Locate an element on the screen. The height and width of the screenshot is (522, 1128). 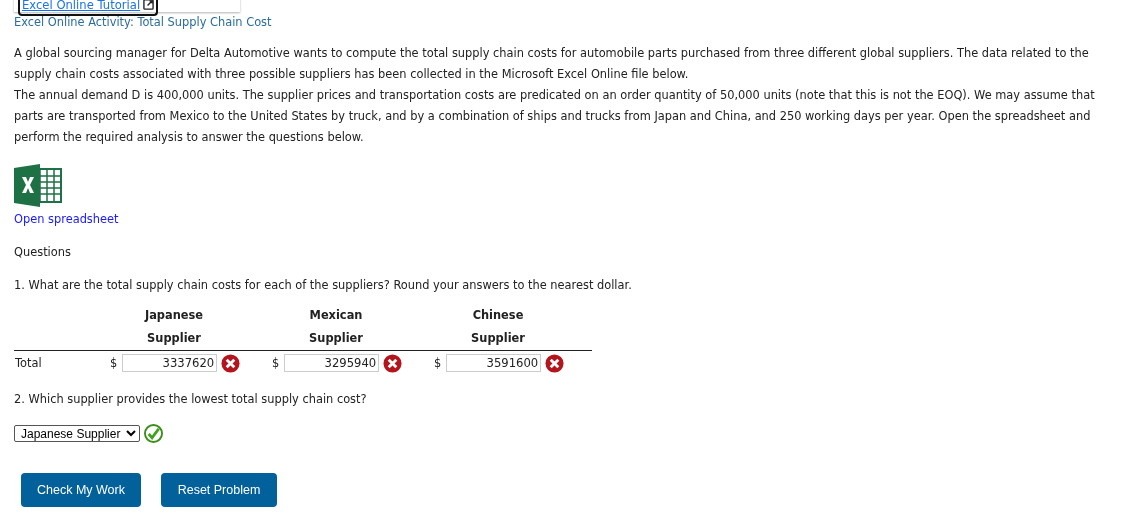
check-button: Check My Work is located at coordinates (81, 490).